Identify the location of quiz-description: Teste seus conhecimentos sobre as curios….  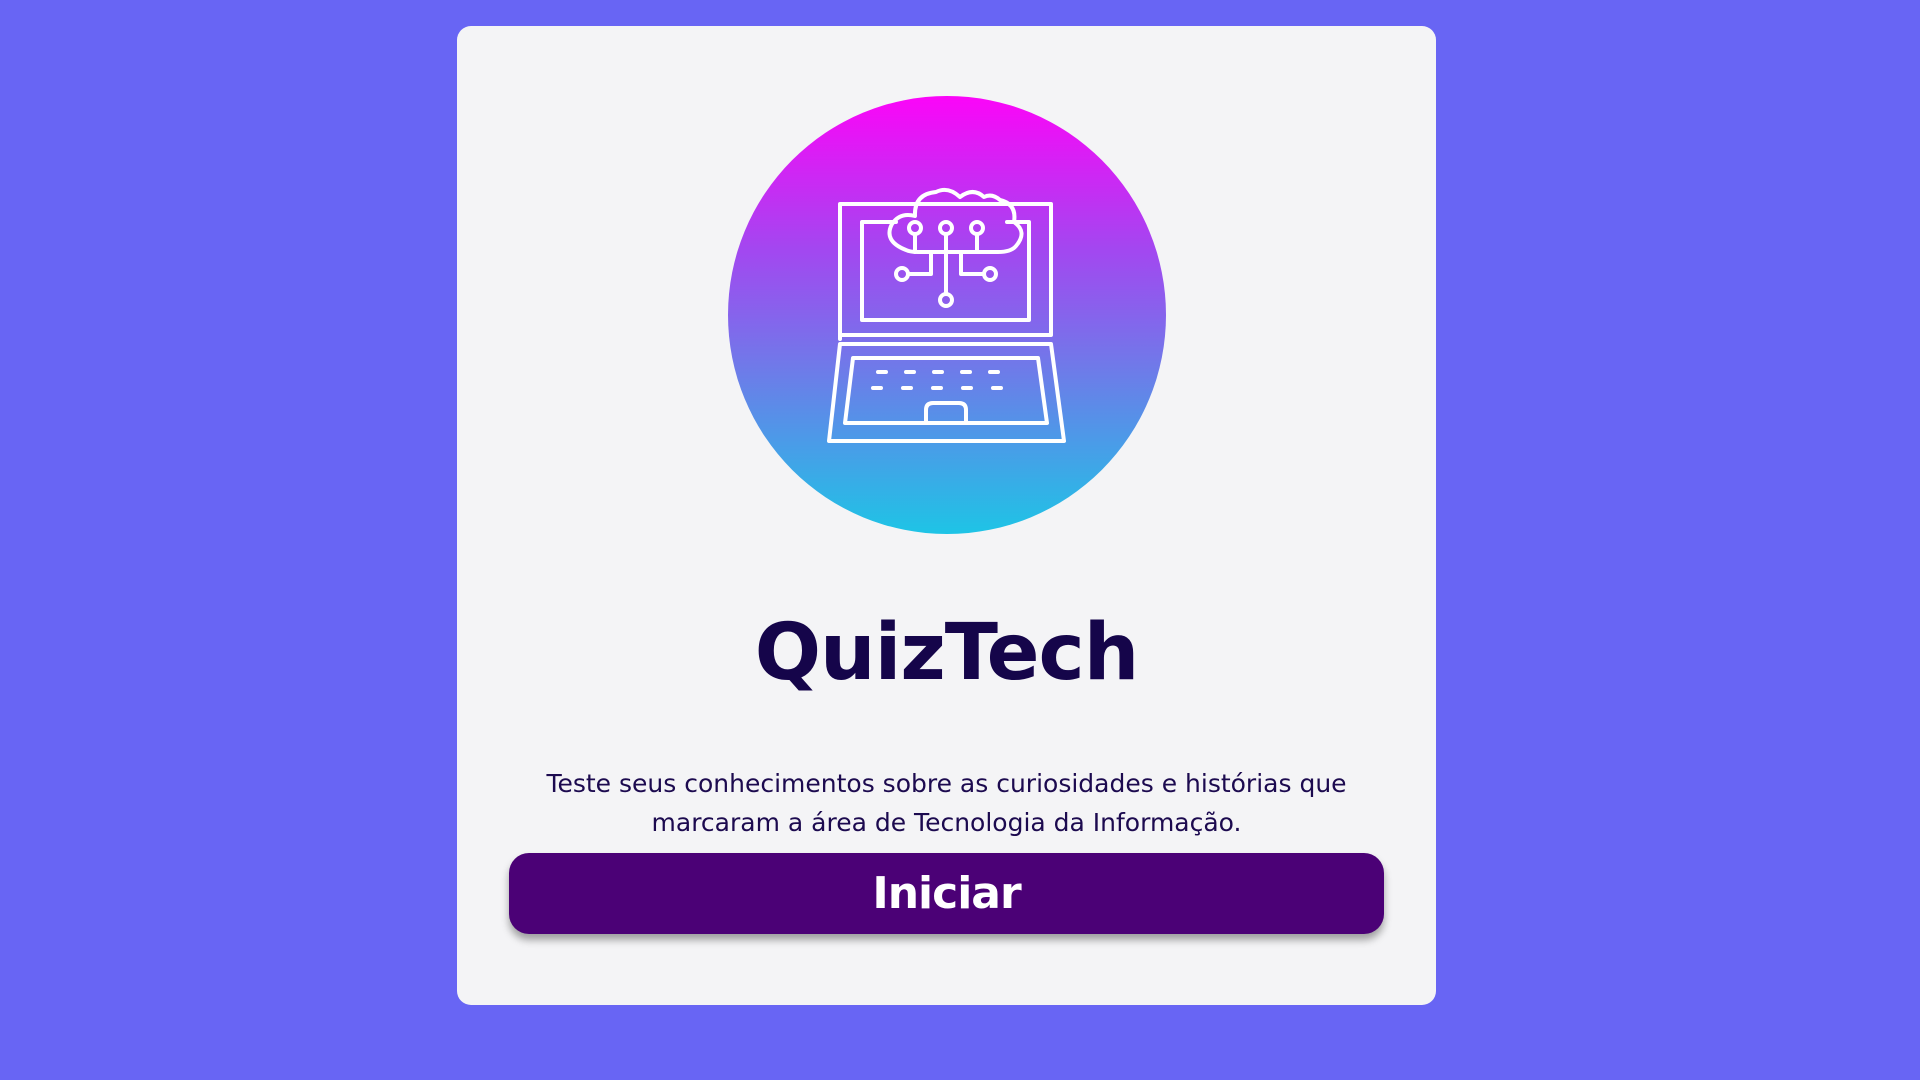
(946, 803).